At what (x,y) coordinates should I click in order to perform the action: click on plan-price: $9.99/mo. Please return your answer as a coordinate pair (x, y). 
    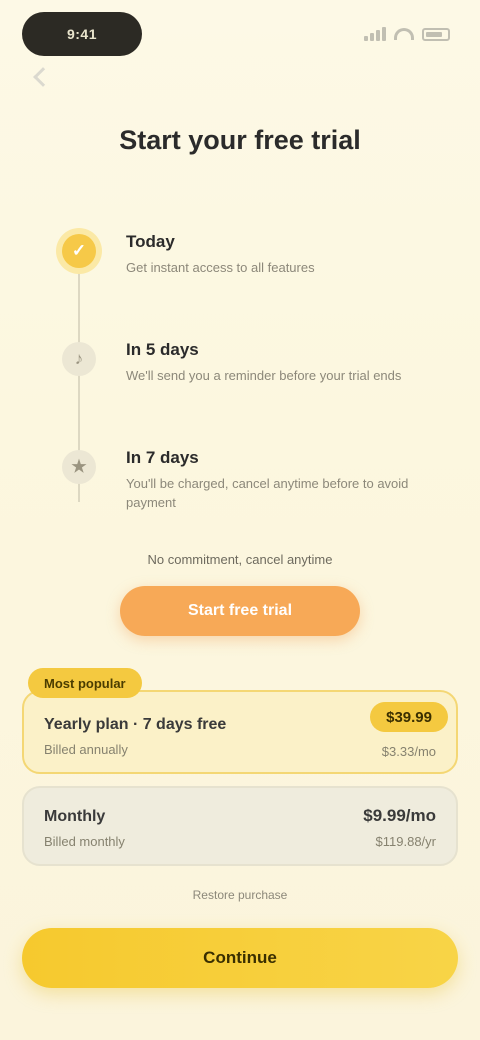
    Looking at the image, I should click on (399, 815).